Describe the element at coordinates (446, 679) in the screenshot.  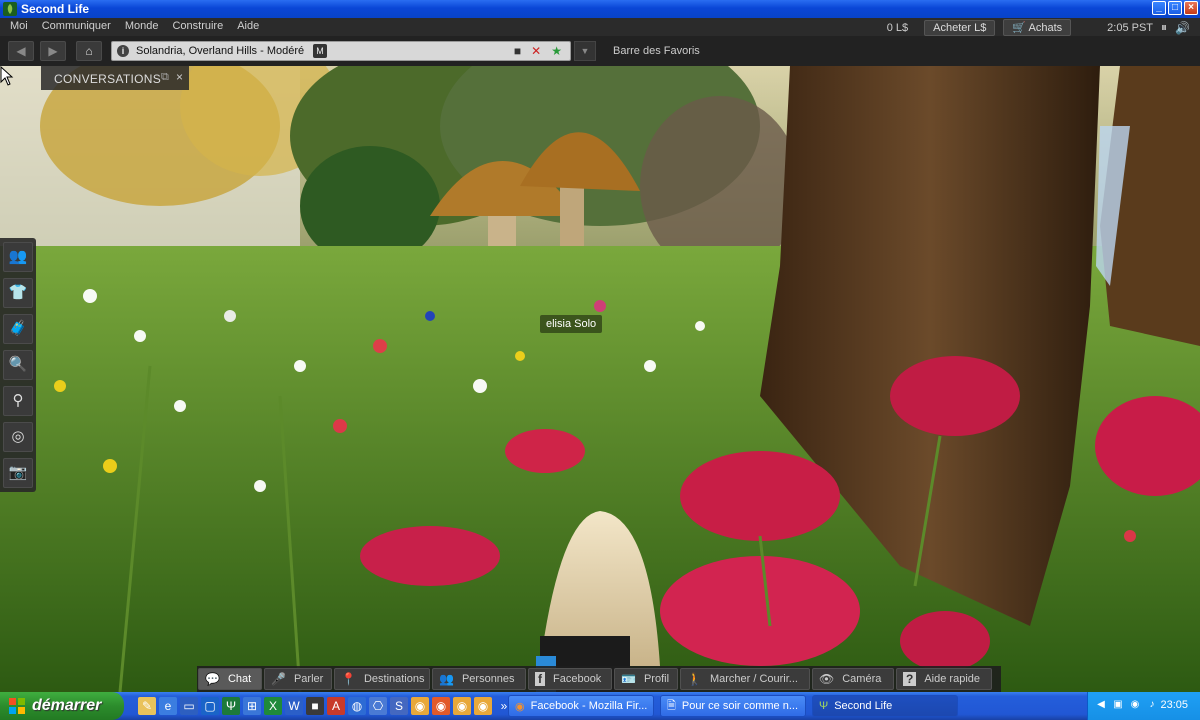
I see `people-icon: 👥` at that location.